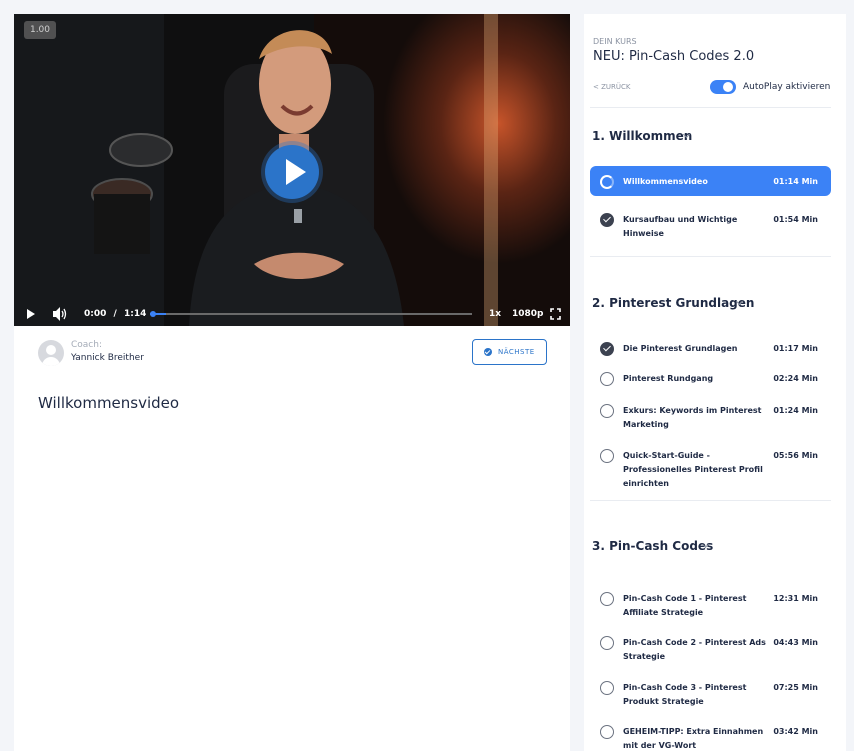  What do you see at coordinates (615, 41) in the screenshot?
I see `course-kicker: DEIN KURS` at bounding box center [615, 41].